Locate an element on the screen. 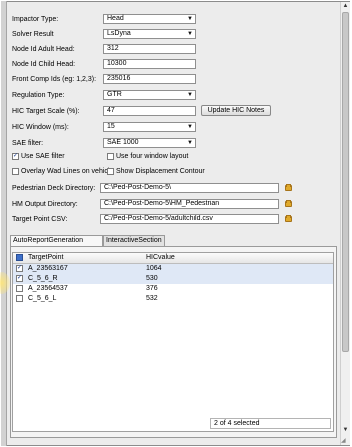 The image size is (352, 447). regulation-type-select: GTR ▼ is located at coordinates (149, 95).